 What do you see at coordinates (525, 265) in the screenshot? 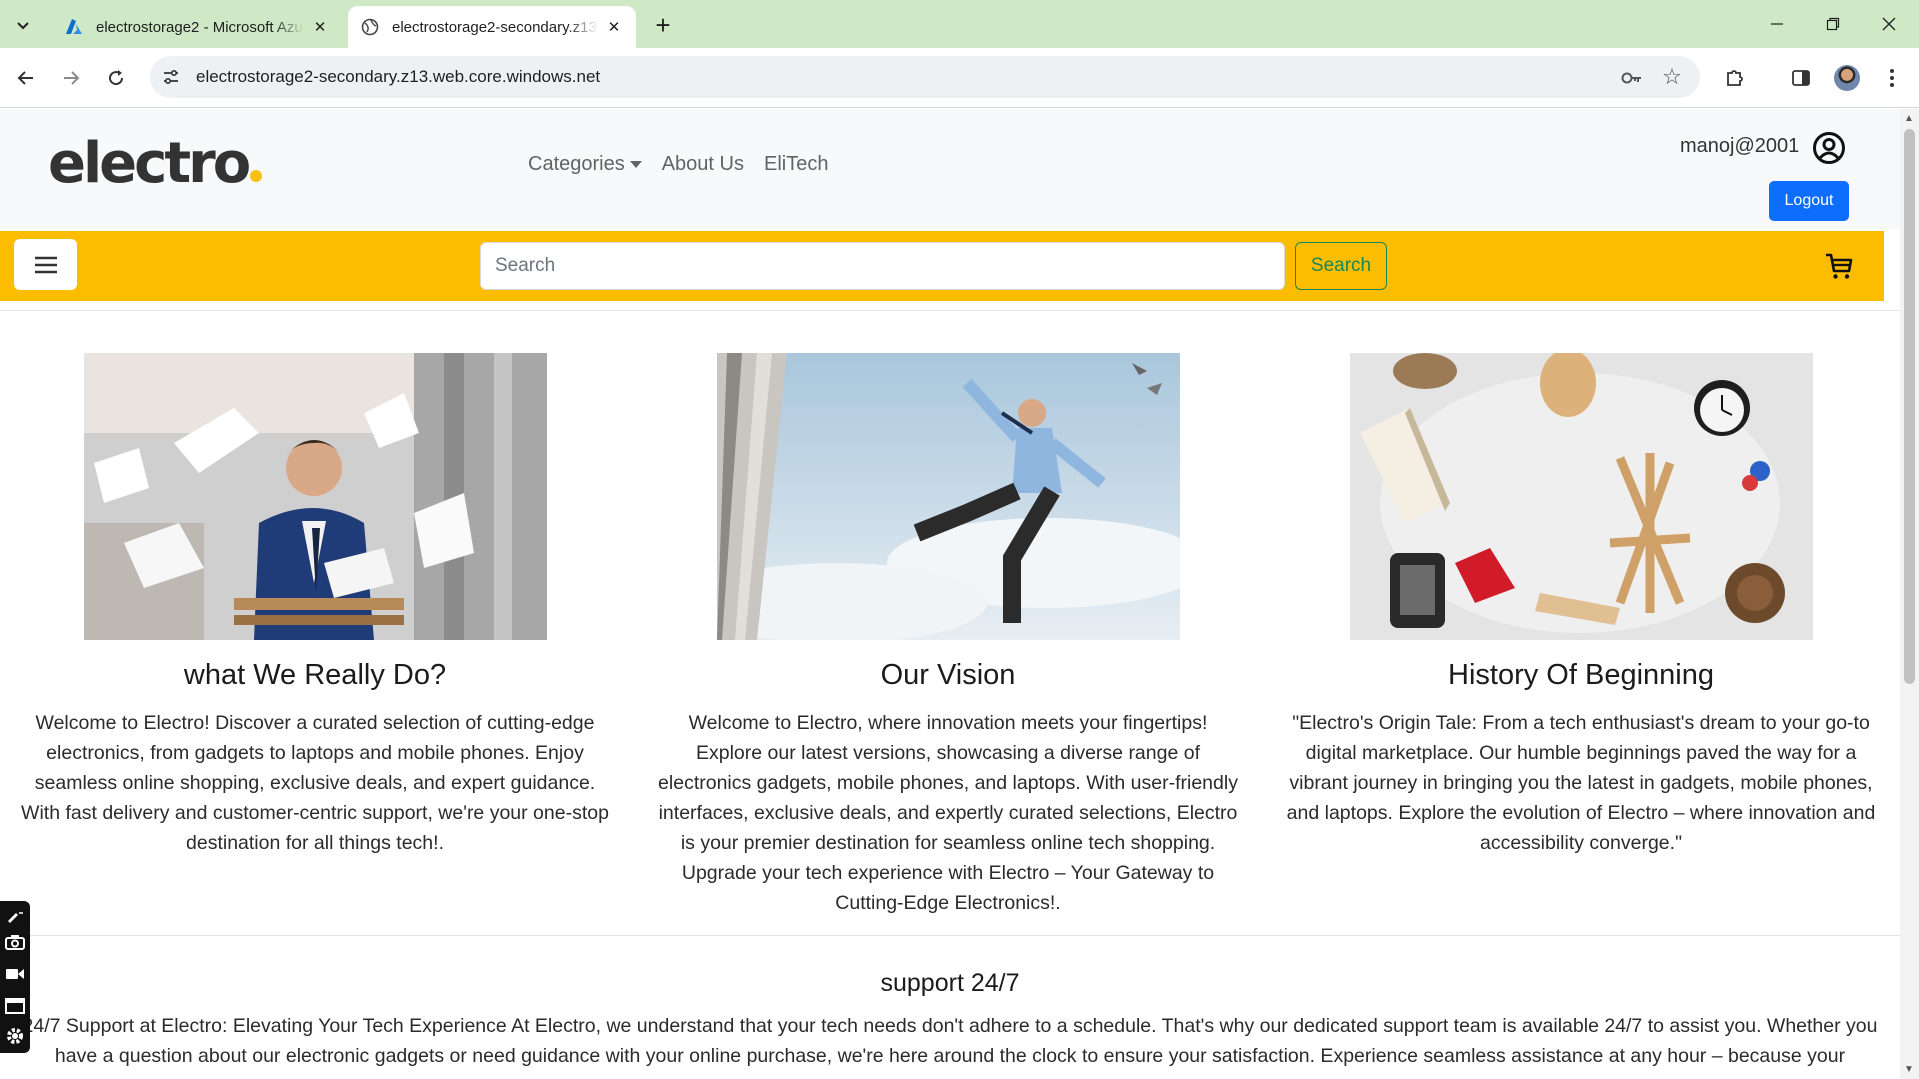
I see `search-placeholder: Search` at bounding box center [525, 265].